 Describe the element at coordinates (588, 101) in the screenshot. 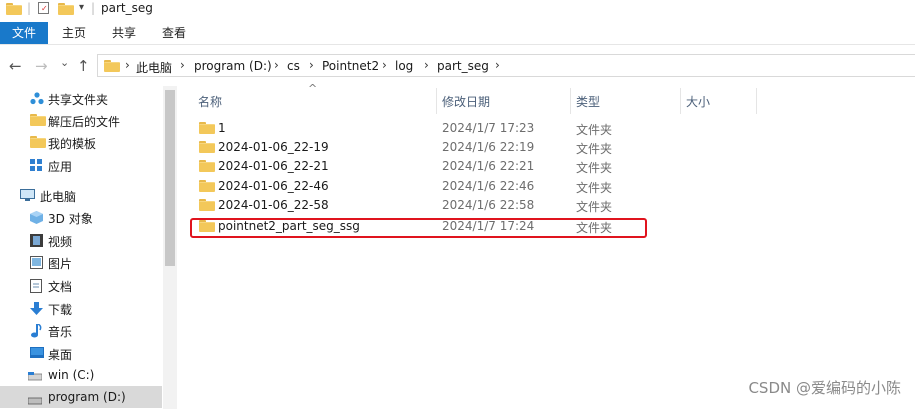

I see `column-header-type: 类型` at that location.